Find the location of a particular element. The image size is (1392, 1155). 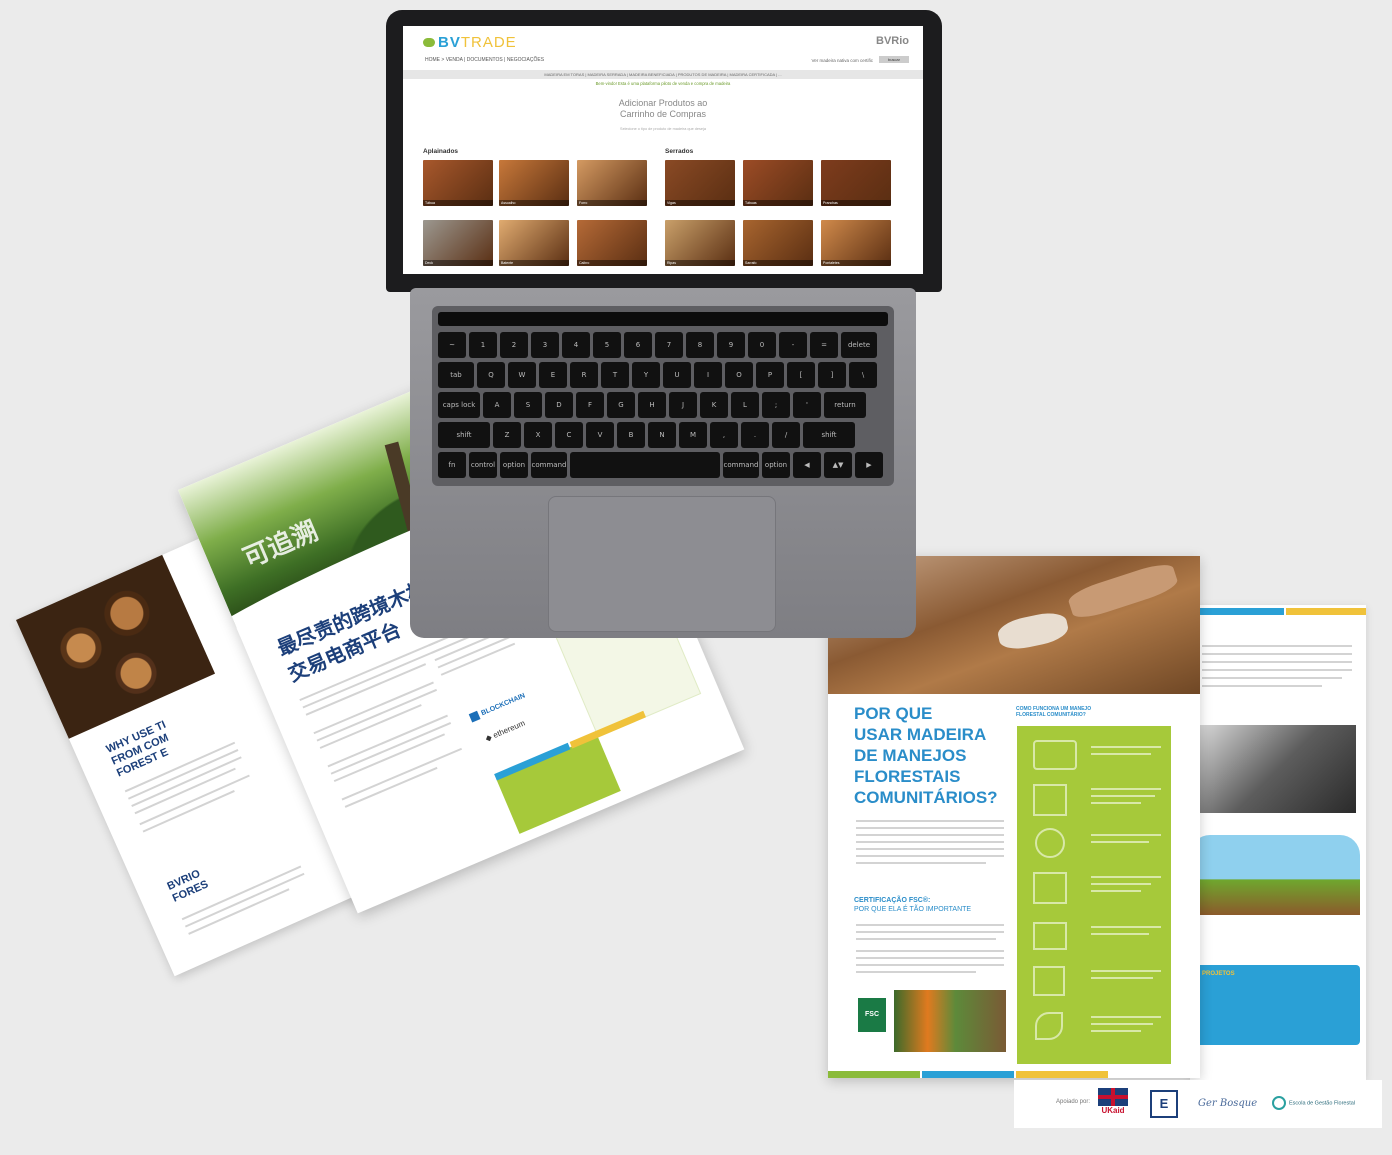

key: Q is located at coordinates (491, 375).